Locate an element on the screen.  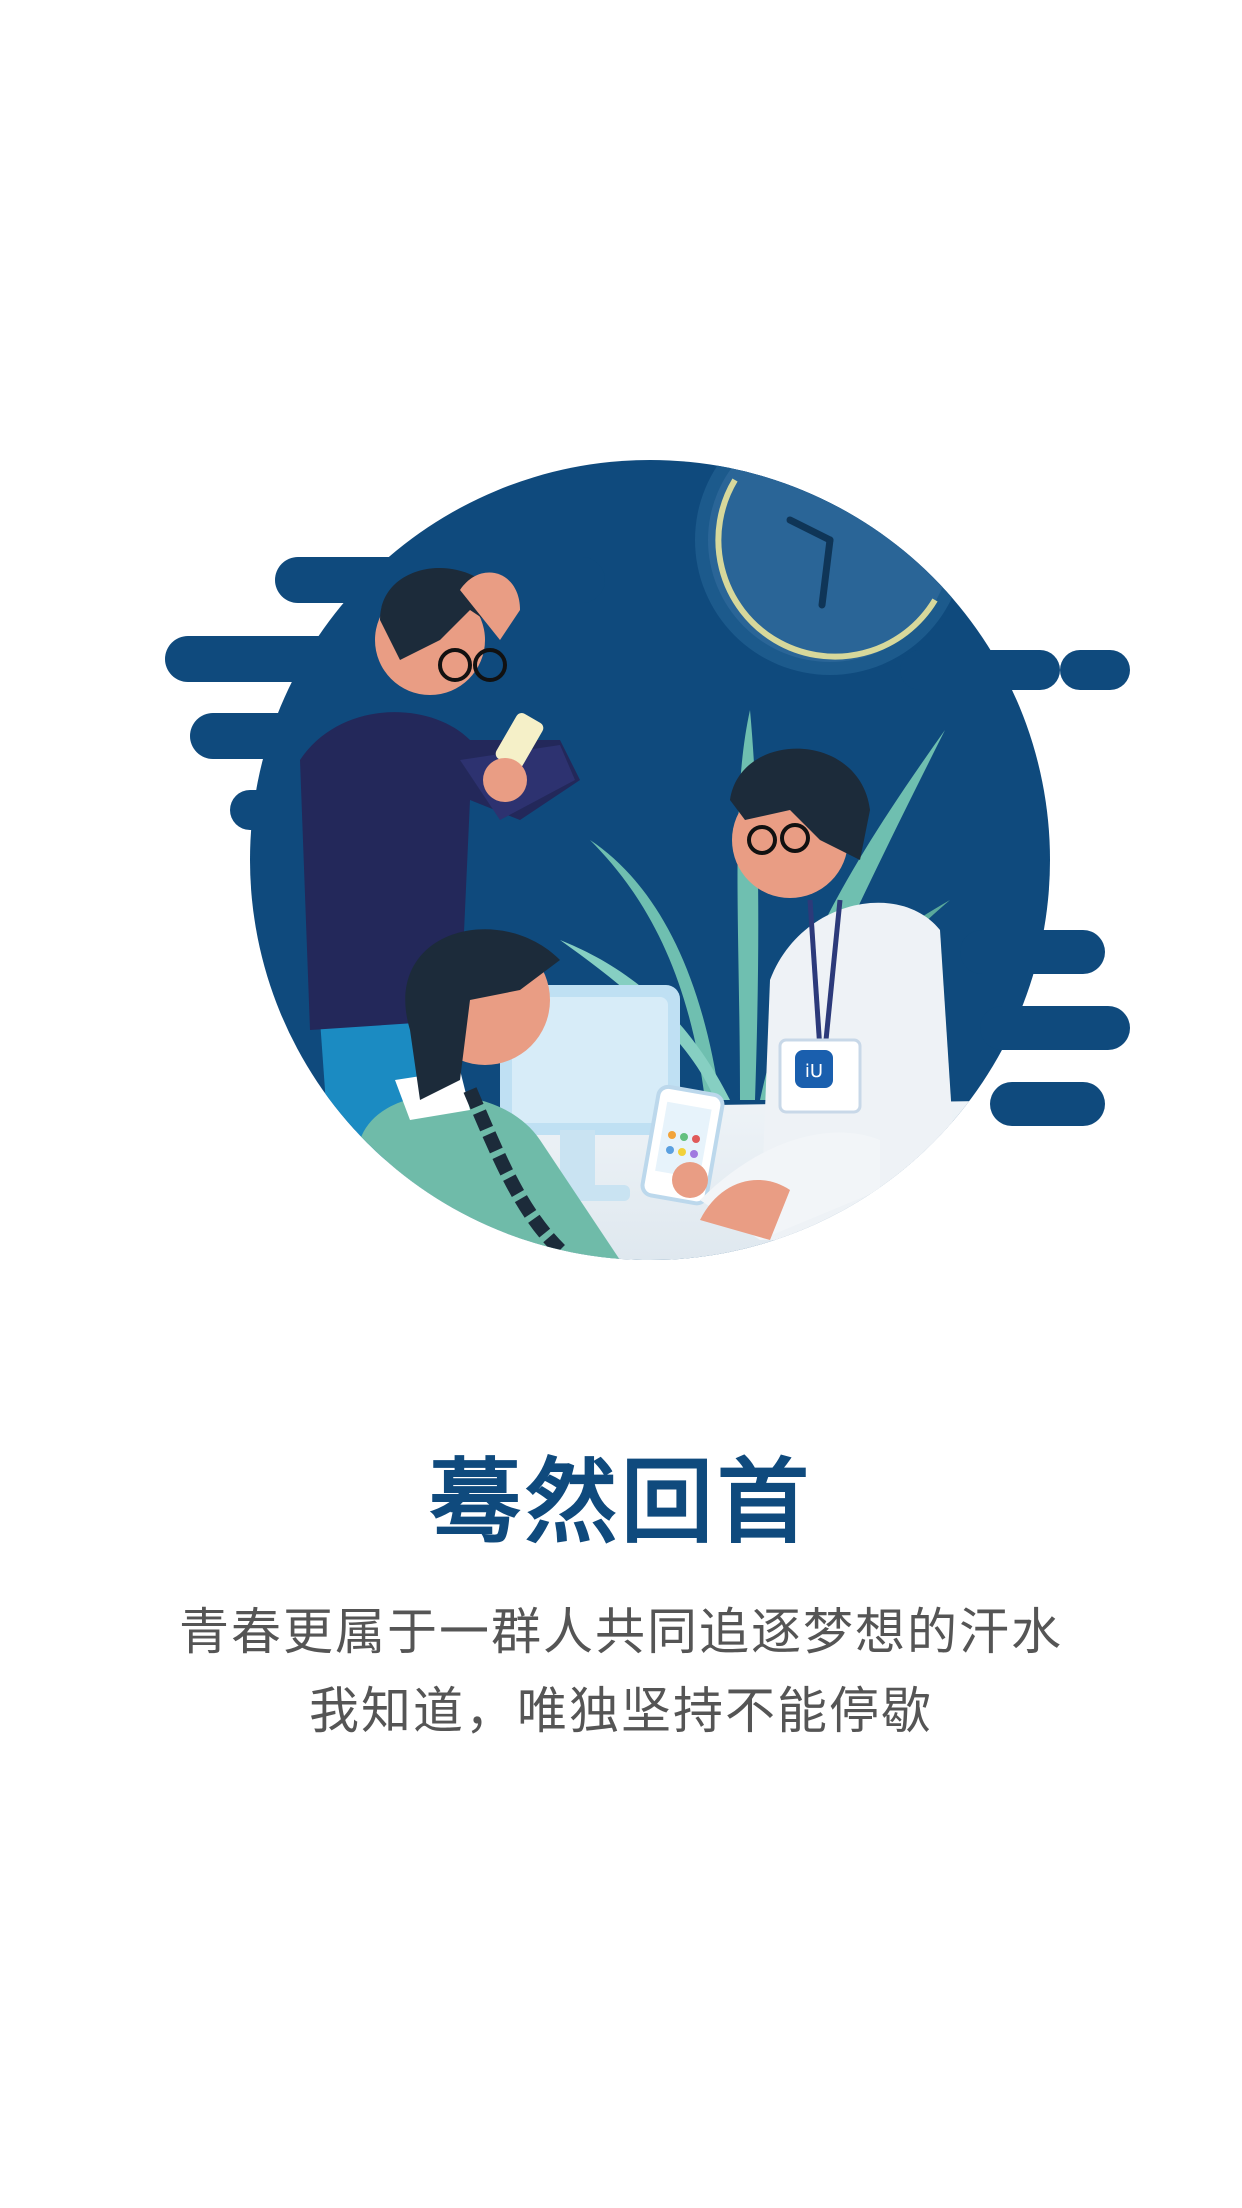
subtitle-line-1: 青春更属于一群人共同追逐梦想的汗水 is located at coordinates (621, 1632).